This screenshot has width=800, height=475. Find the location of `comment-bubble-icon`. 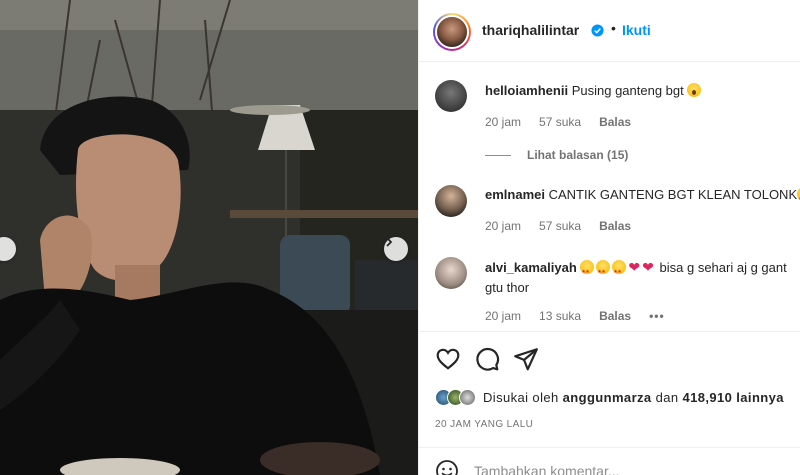

comment-bubble-icon is located at coordinates (487, 359).